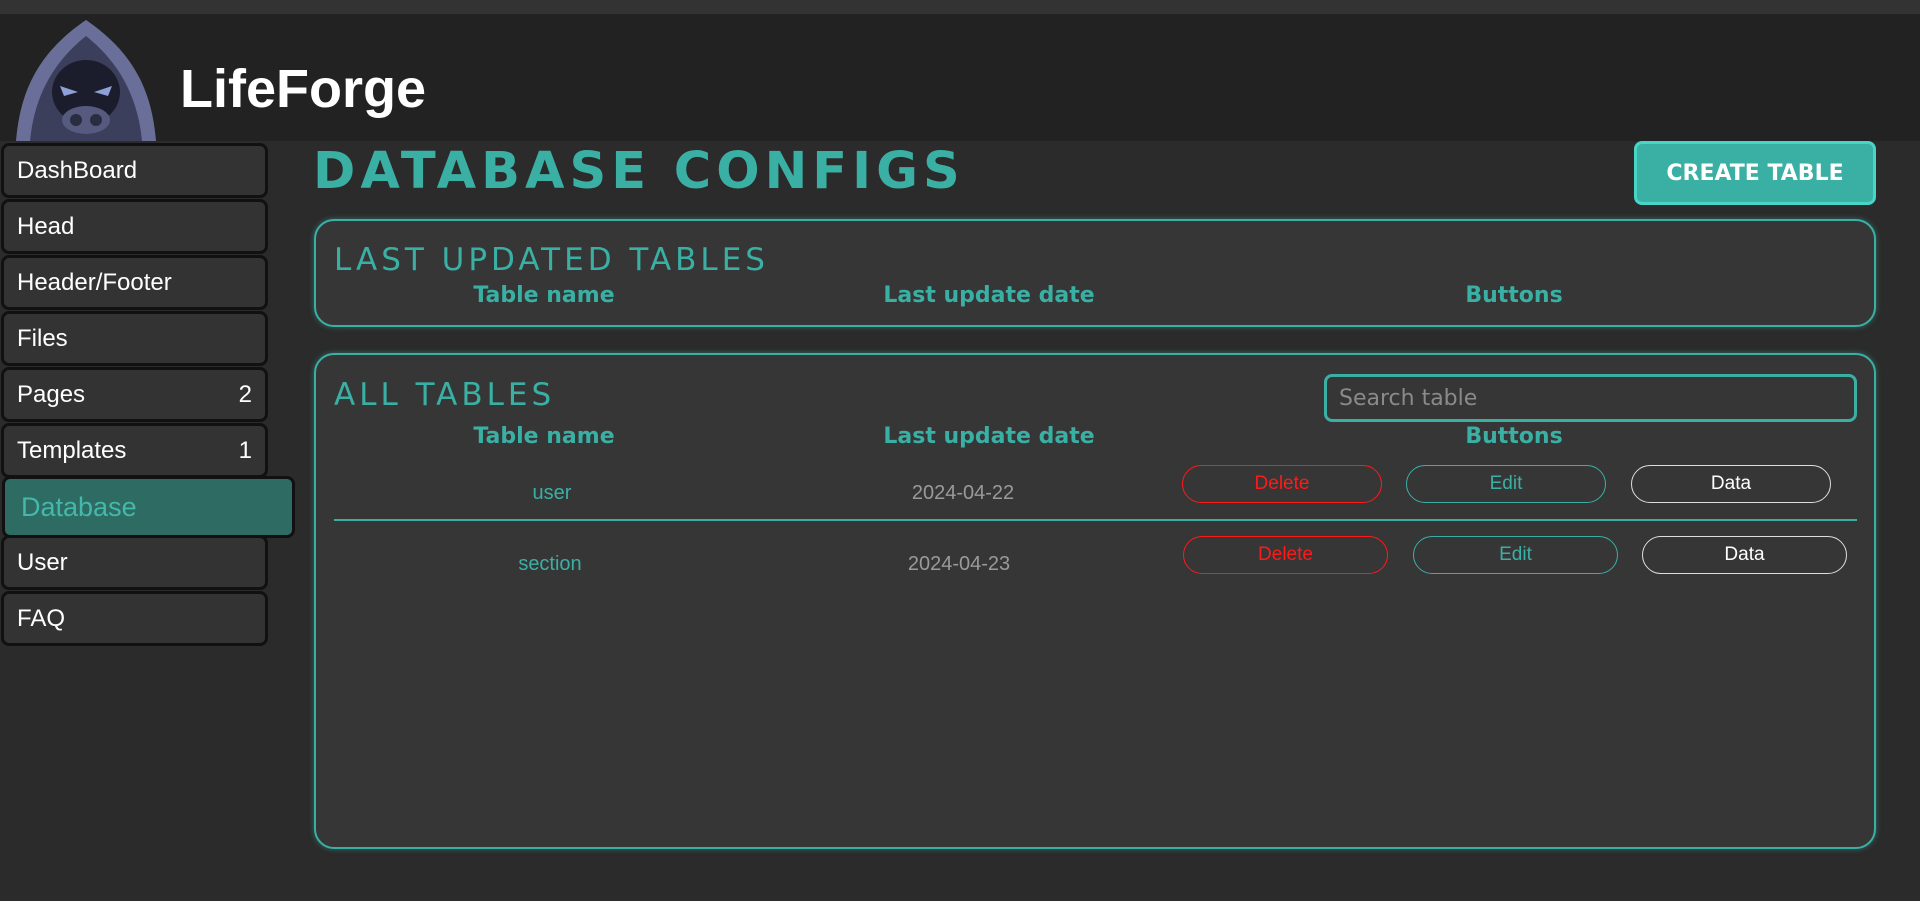 This screenshot has width=1920, height=901. I want to click on sidebar-item-label: FAQ, so click(41, 618).